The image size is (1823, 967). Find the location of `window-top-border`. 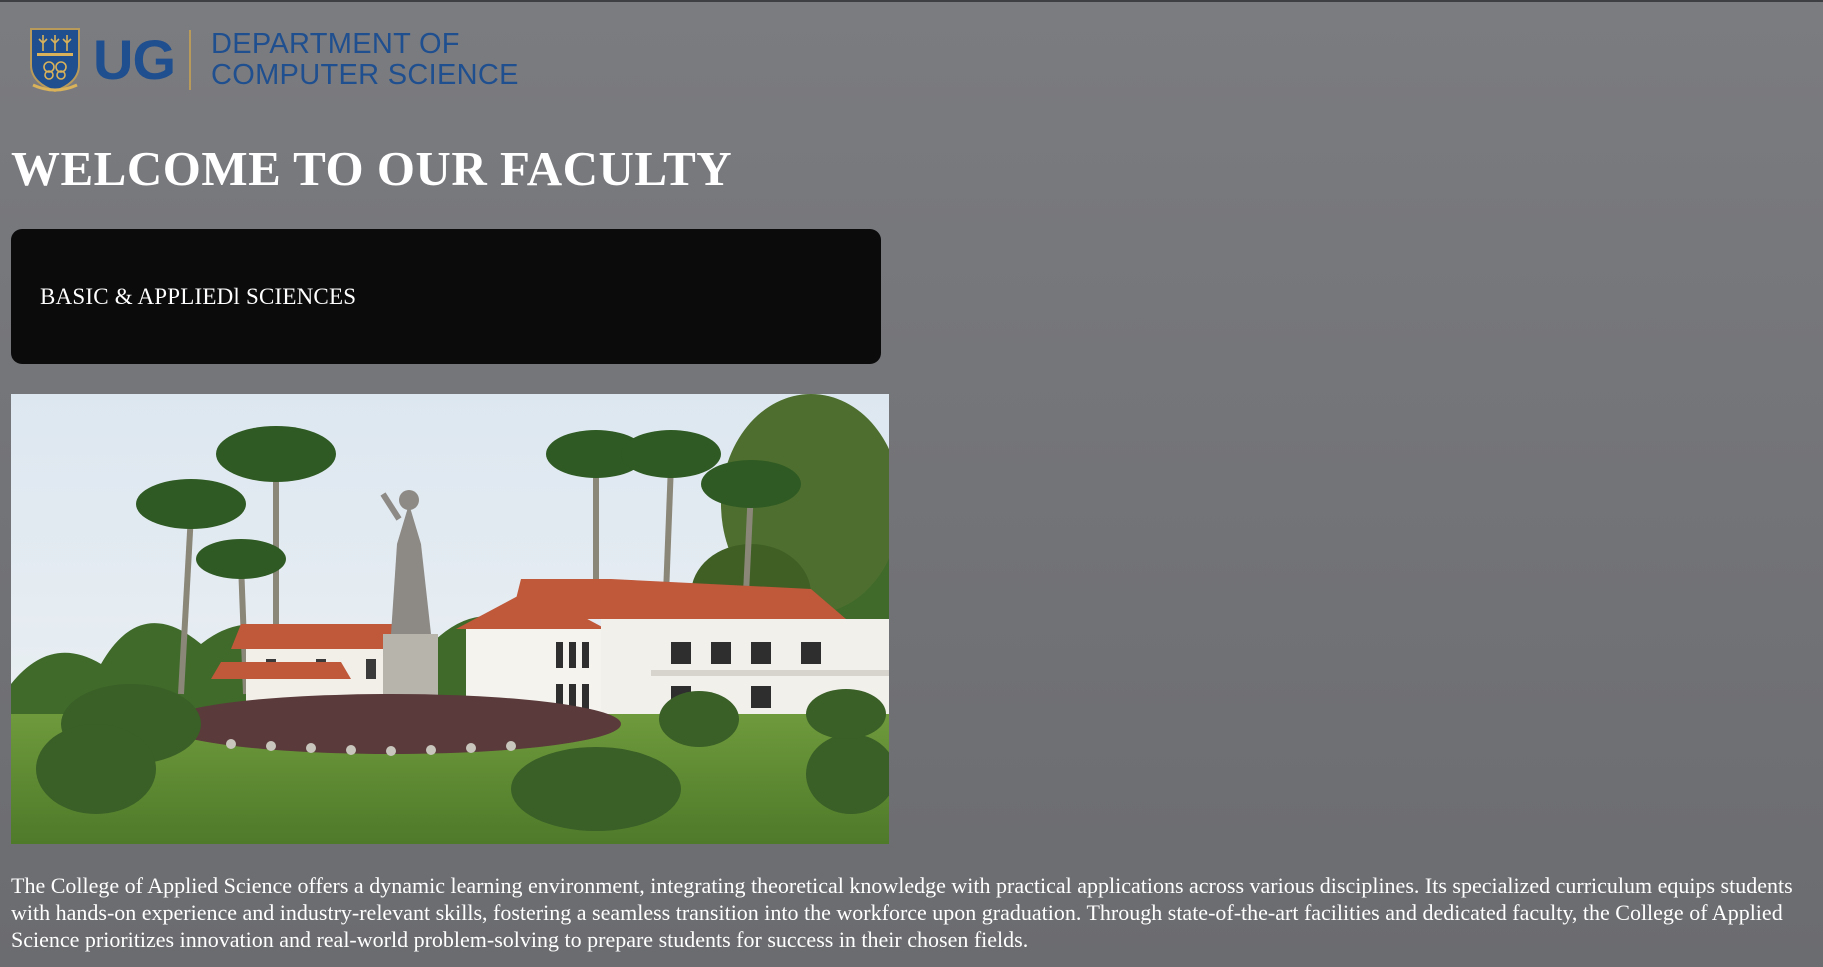

window-top-border is located at coordinates (911, 1).